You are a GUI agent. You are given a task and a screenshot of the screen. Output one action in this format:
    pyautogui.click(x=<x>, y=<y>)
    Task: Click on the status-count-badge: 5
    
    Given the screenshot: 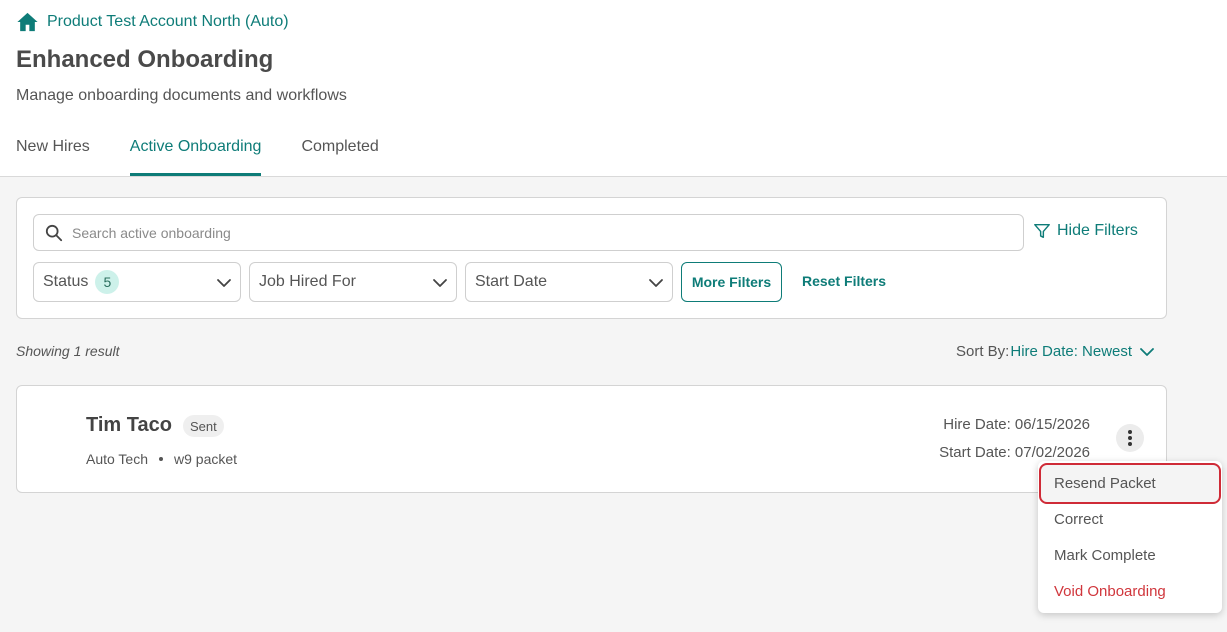 What is the action you would take?
    pyautogui.click(x=107, y=282)
    